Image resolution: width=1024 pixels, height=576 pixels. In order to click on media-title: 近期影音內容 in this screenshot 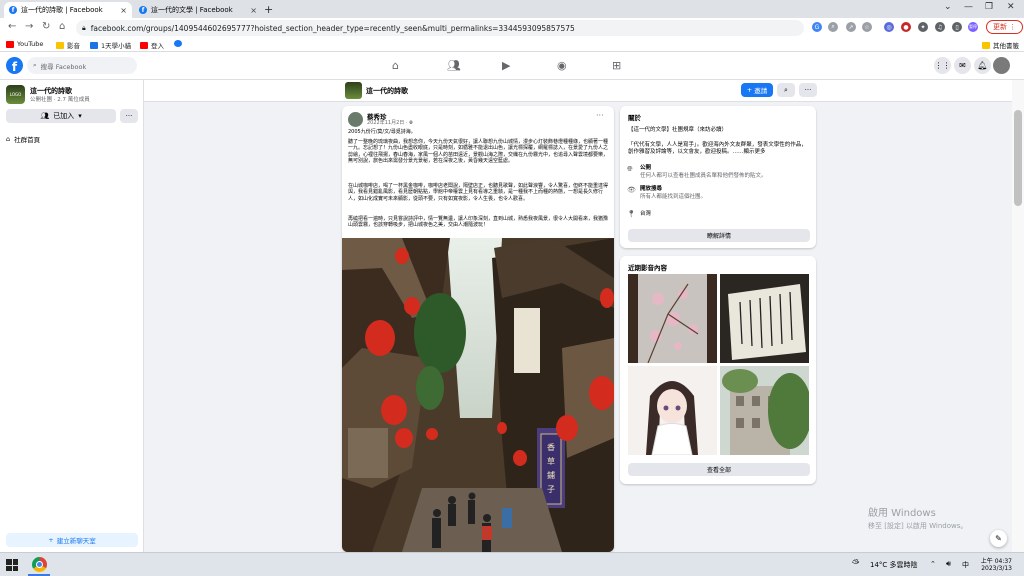, I will do `click(647, 268)`.